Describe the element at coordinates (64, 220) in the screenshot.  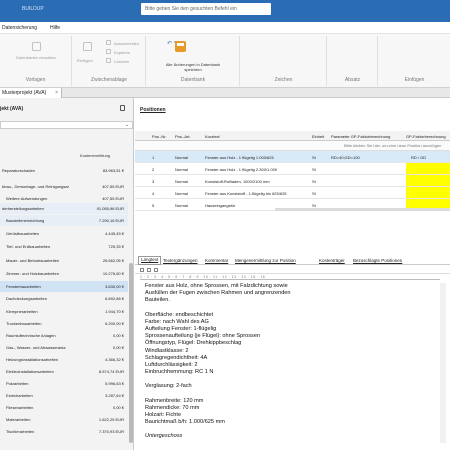
I see `tree-row: Baustelleneinrichtung 7.290,16 EUR` at that location.